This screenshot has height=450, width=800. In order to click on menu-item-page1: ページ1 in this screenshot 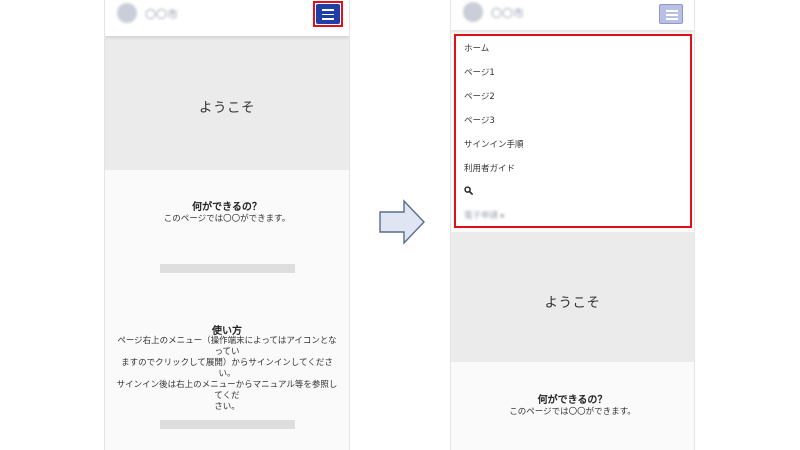, I will do `click(479, 72)`.